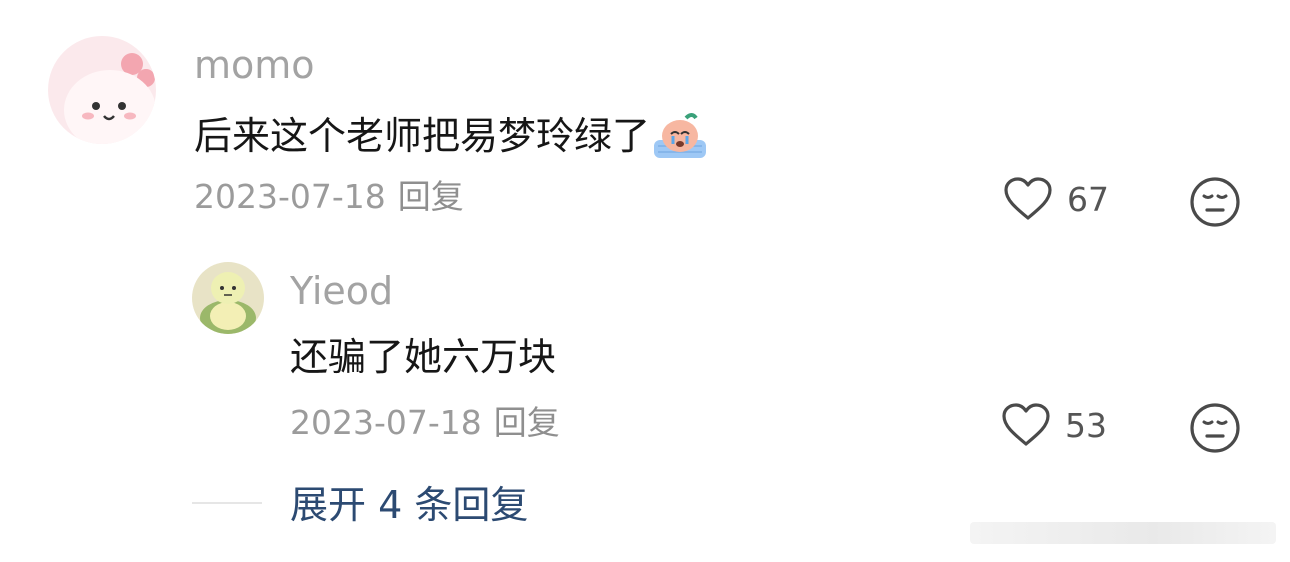  I want to click on expand-replies-button: 展开 4 条回复, so click(409, 505).